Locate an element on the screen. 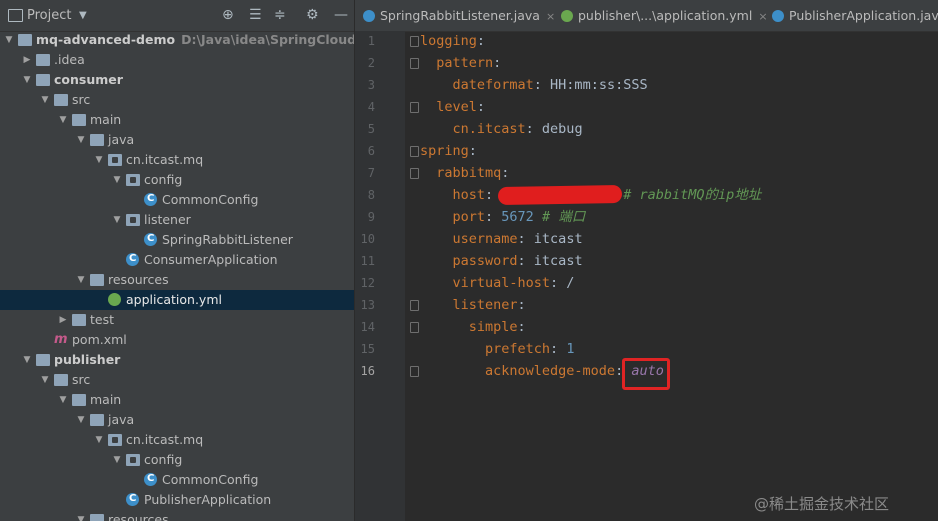 The width and height of the screenshot is (938, 521). tree-item: ▶ .idea is located at coordinates (177, 60).